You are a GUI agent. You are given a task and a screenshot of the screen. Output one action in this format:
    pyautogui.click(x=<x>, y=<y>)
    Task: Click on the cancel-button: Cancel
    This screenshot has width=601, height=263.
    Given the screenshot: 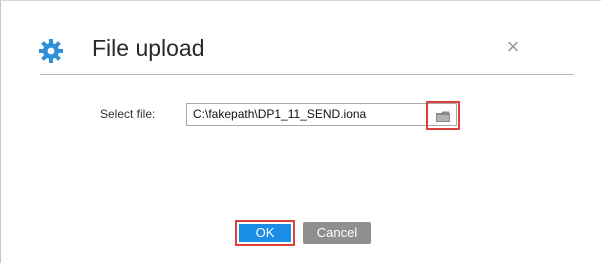 What is the action you would take?
    pyautogui.click(x=337, y=233)
    